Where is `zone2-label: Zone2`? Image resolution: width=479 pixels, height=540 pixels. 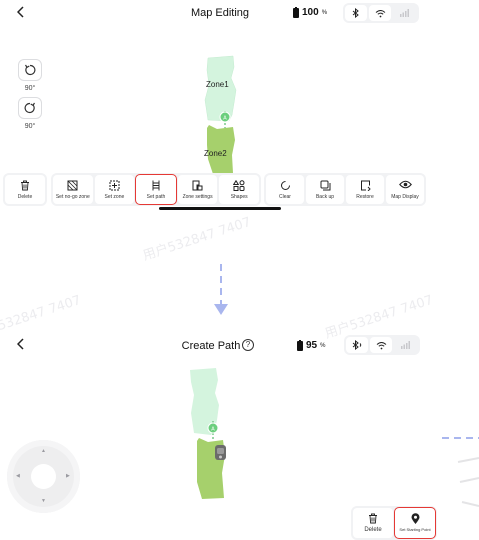 zone2-label: Zone2 is located at coordinates (215, 153).